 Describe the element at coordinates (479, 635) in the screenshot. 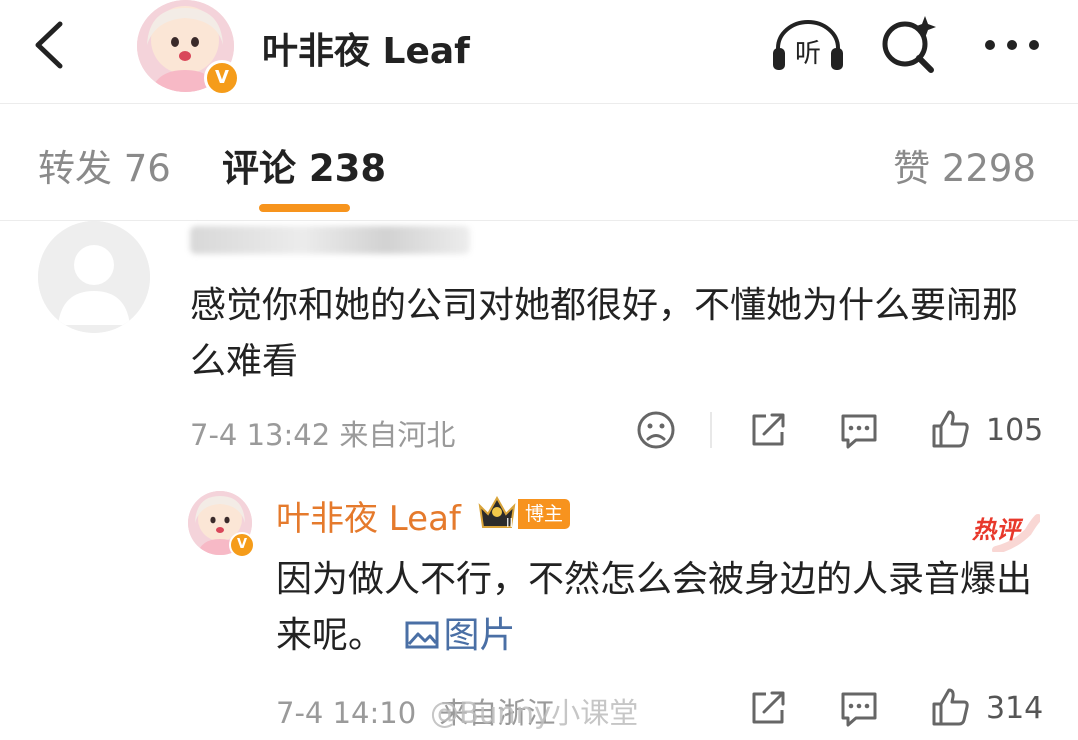

I see `image-link-label: 图片` at that location.